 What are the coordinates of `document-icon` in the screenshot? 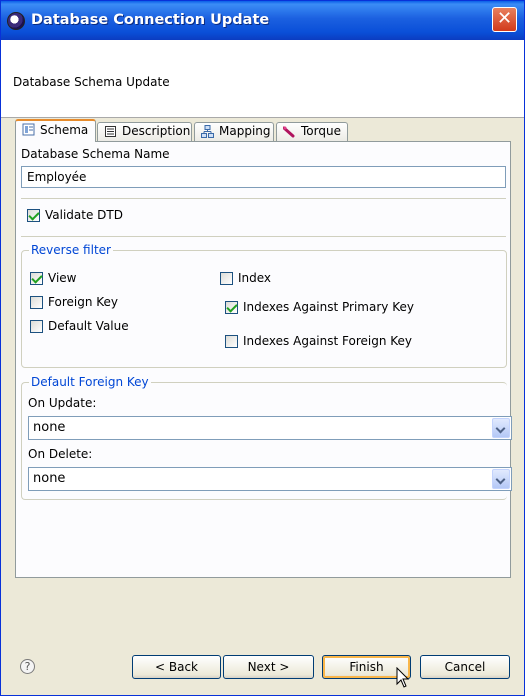 It's located at (110, 131).